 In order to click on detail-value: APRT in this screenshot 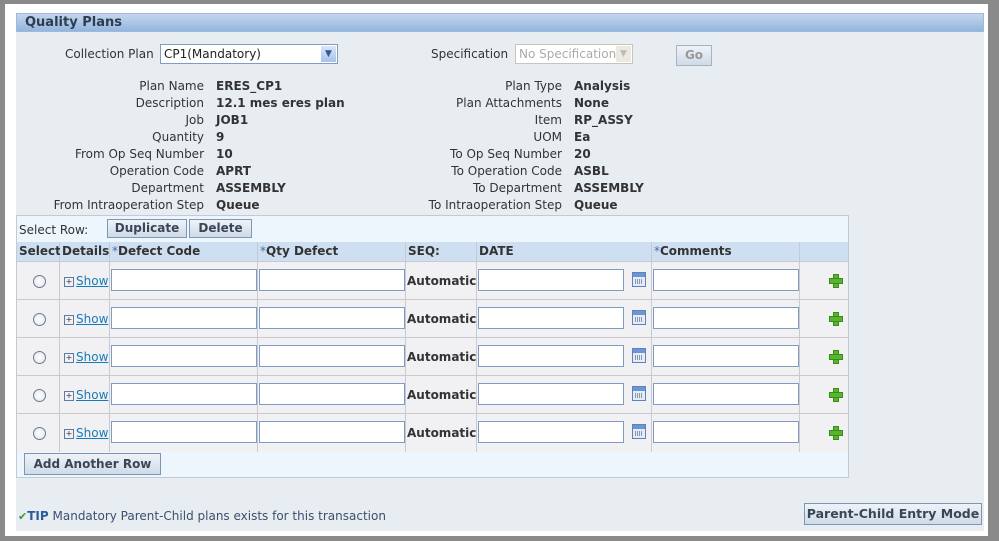, I will do `click(233, 171)`.